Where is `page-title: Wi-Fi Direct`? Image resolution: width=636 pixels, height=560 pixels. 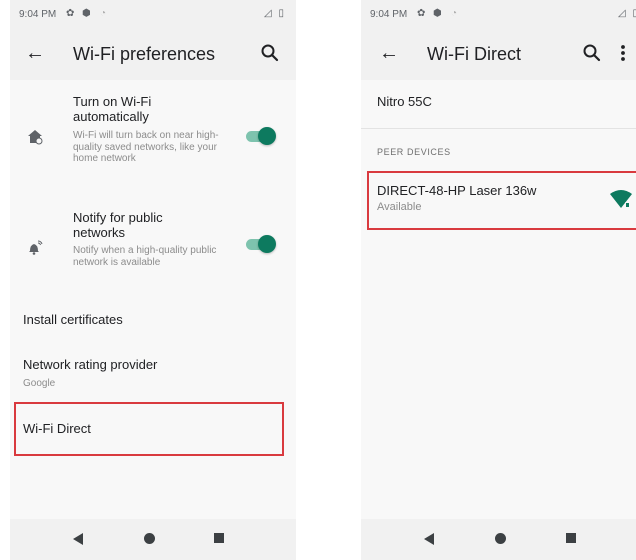
page-title: Wi-Fi Direct is located at coordinates (474, 54).